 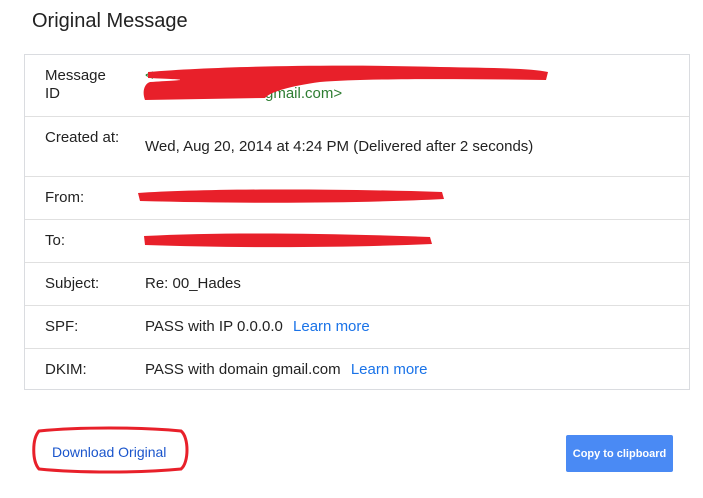 What do you see at coordinates (62, 326) in the screenshot?
I see `spf-label: SPF:` at bounding box center [62, 326].